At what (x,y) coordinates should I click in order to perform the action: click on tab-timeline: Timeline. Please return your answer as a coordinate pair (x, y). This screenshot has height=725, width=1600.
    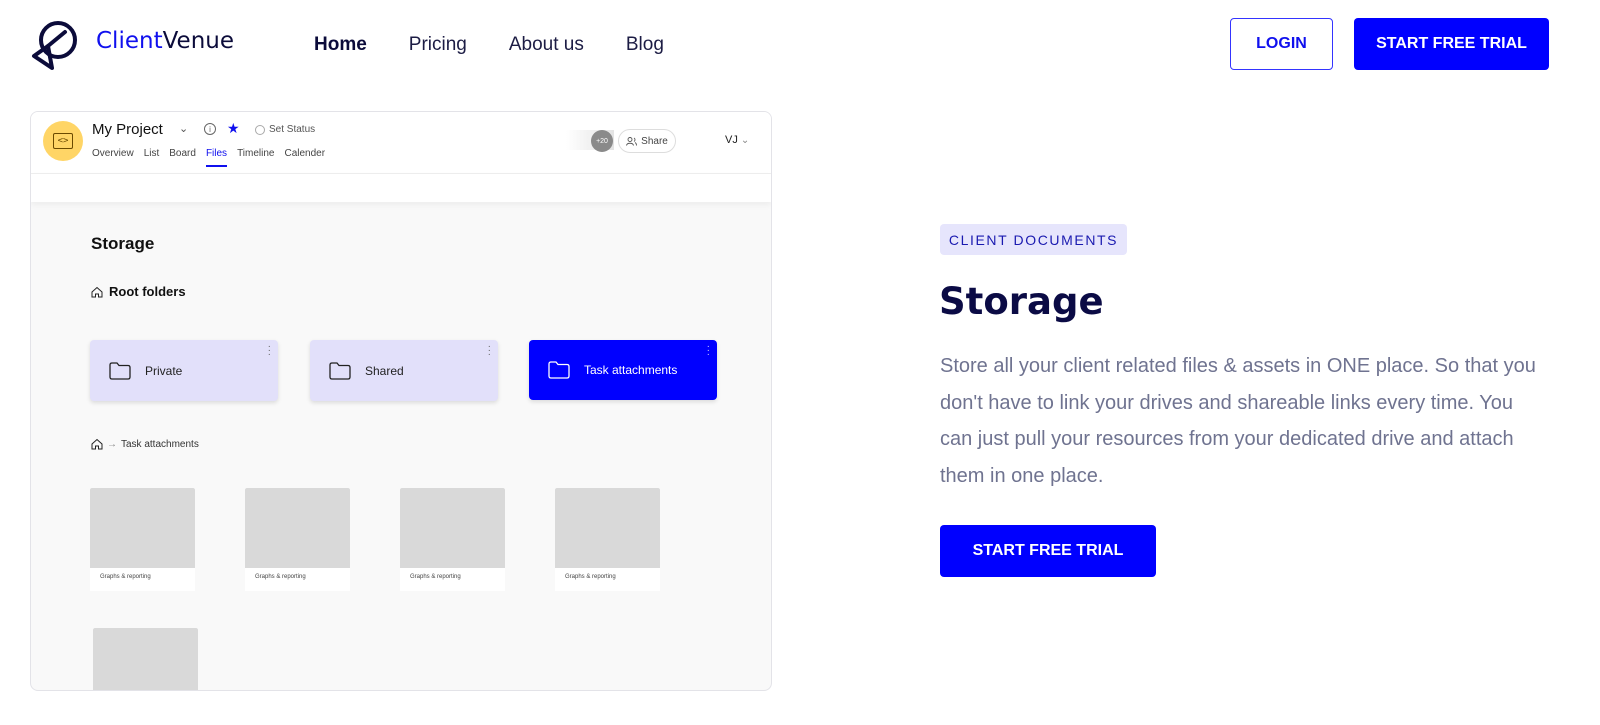
    Looking at the image, I should click on (255, 157).